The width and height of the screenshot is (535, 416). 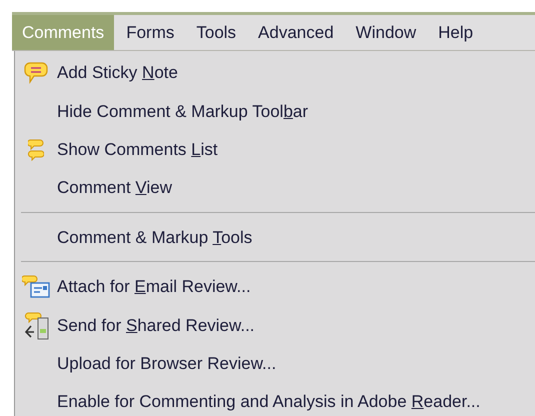 I want to click on server-bubble-icon, so click(x=36, y=326).